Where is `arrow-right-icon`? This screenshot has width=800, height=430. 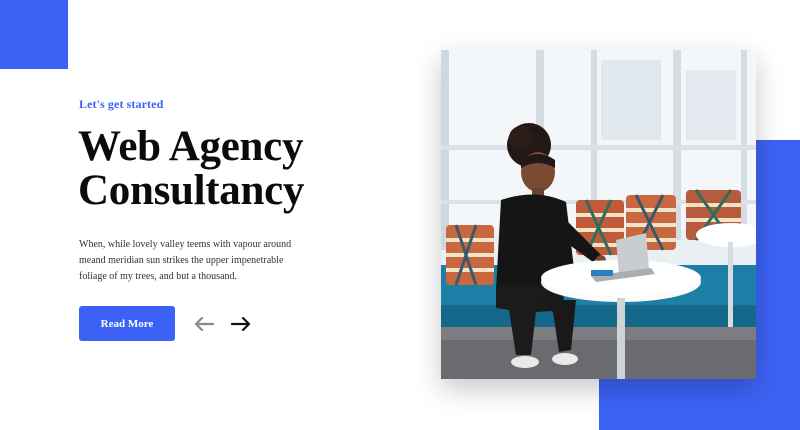
arrow-right-icon is located at coordinates (241, 324).